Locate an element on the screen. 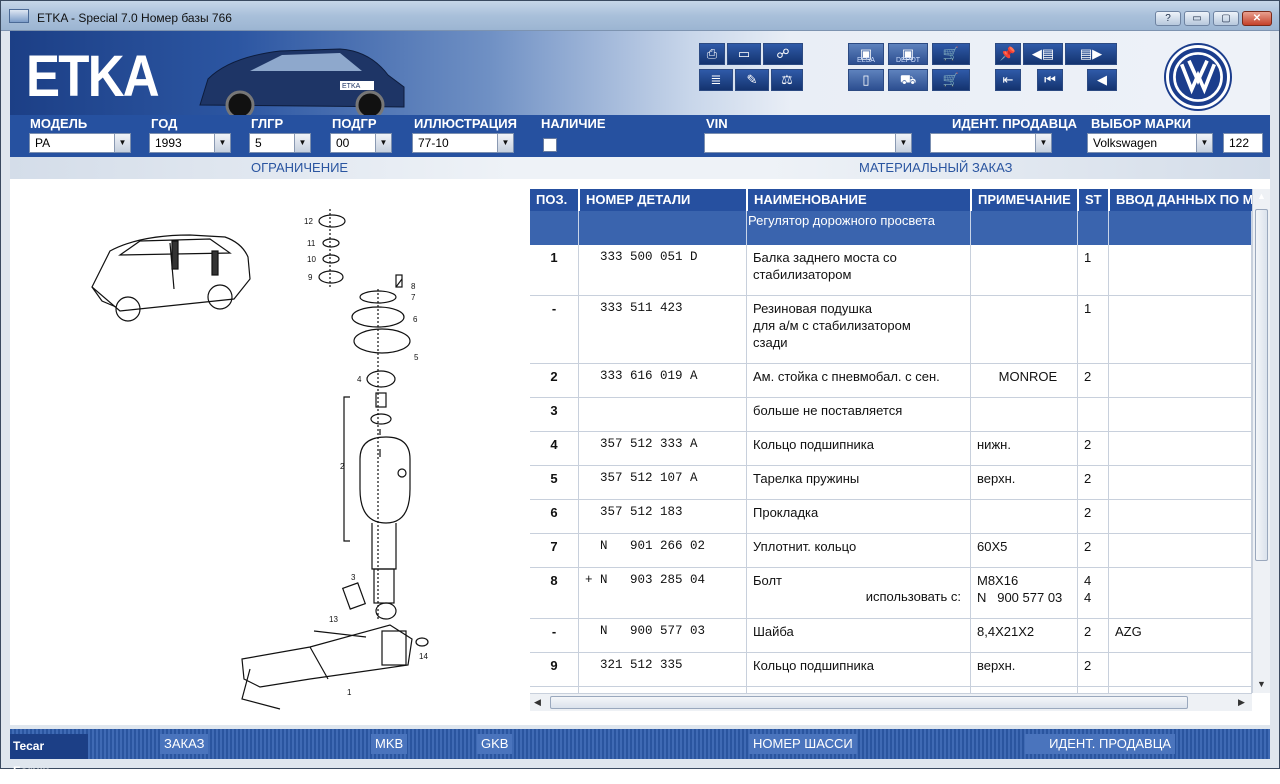  cart-list-icon: 🛒 is located at coordinates (951, 80).